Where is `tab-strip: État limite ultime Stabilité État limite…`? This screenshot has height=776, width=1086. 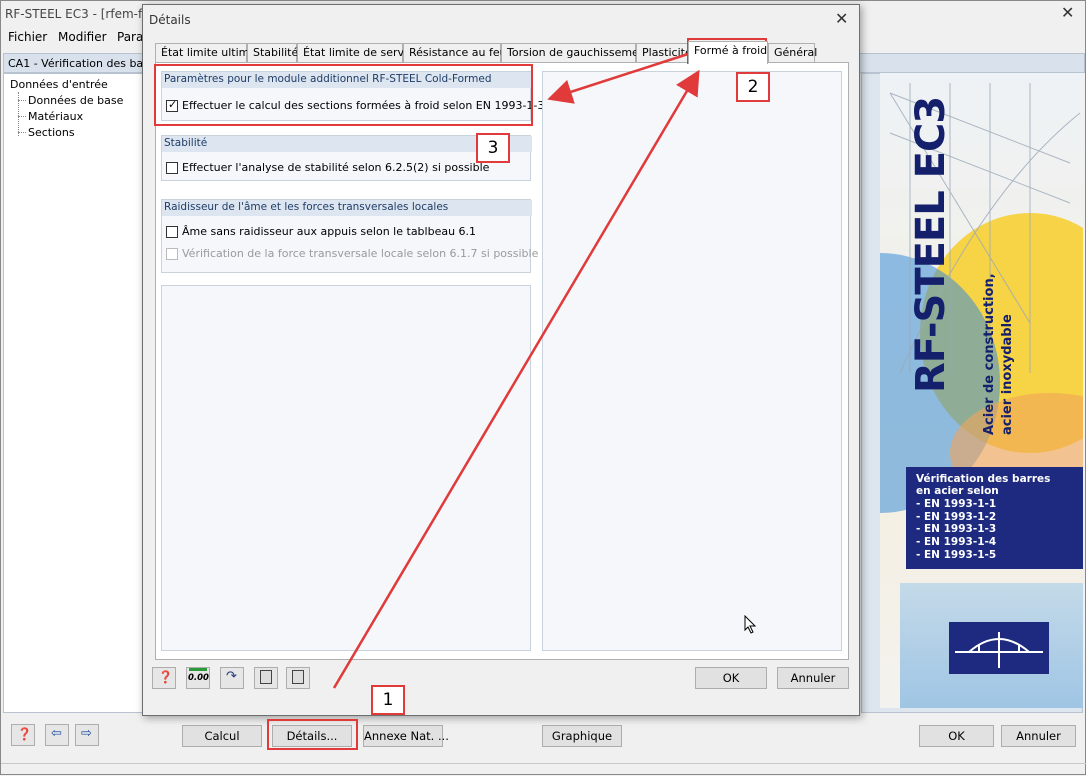
tab-strip: État limite ultime Stabilité État limite… is located at coordinates (500, 52).